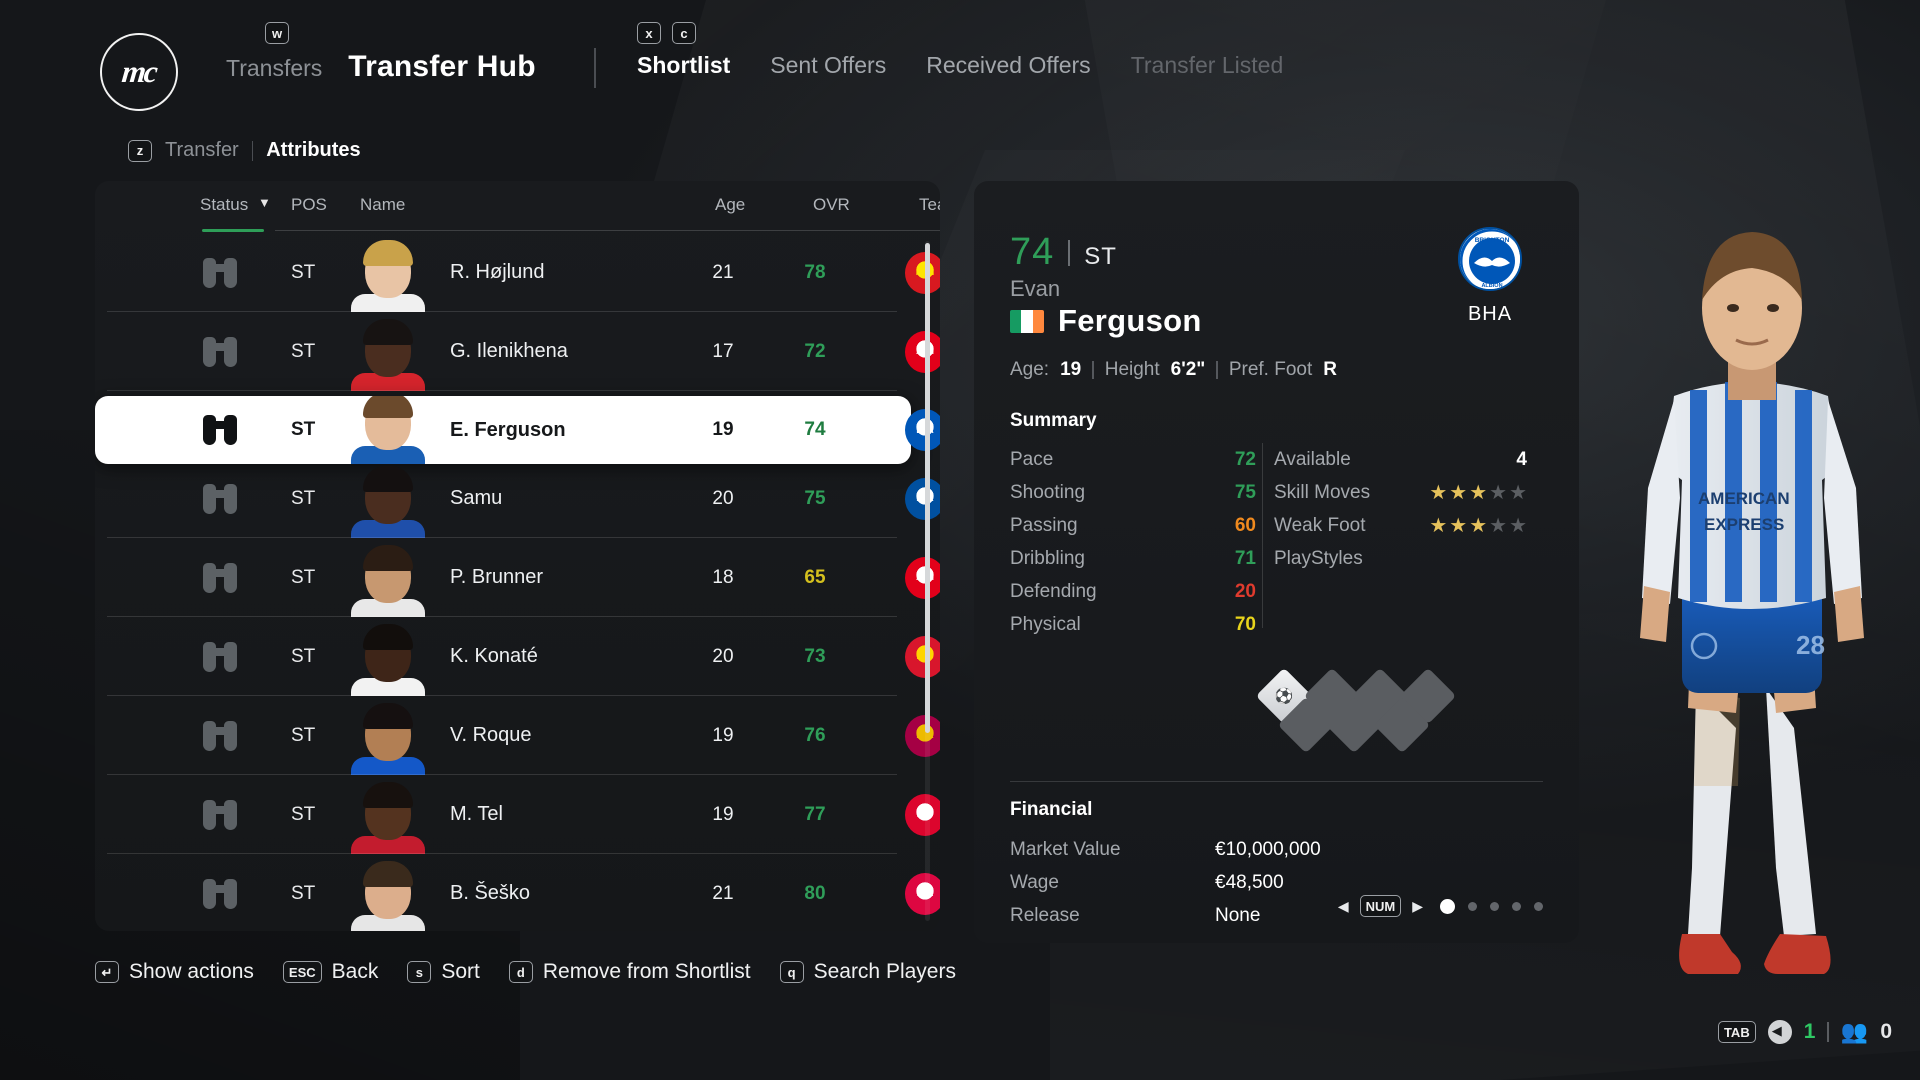 This screenshot has height=1080, width=1920. I want to click on stat-value: 75, so click(1245, 492).